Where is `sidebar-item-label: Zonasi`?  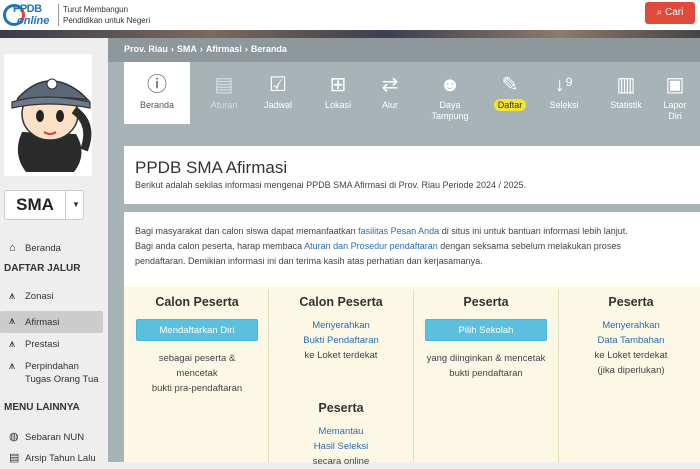 sidebar-item-label: Zonasi is located at coordinates (39, 296).